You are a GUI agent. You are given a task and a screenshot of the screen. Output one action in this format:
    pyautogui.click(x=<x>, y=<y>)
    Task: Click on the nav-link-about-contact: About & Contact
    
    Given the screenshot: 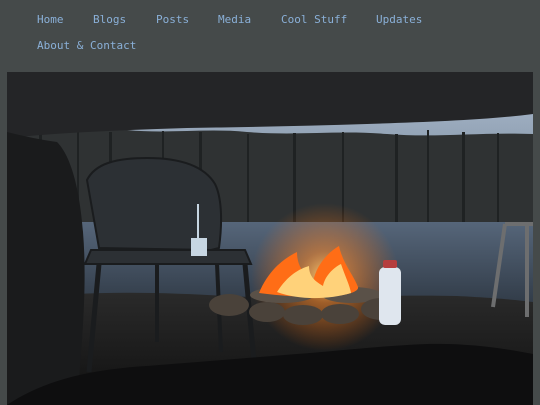 What is the action you would take?
    pyautogui.click(x=86, y=46)
    